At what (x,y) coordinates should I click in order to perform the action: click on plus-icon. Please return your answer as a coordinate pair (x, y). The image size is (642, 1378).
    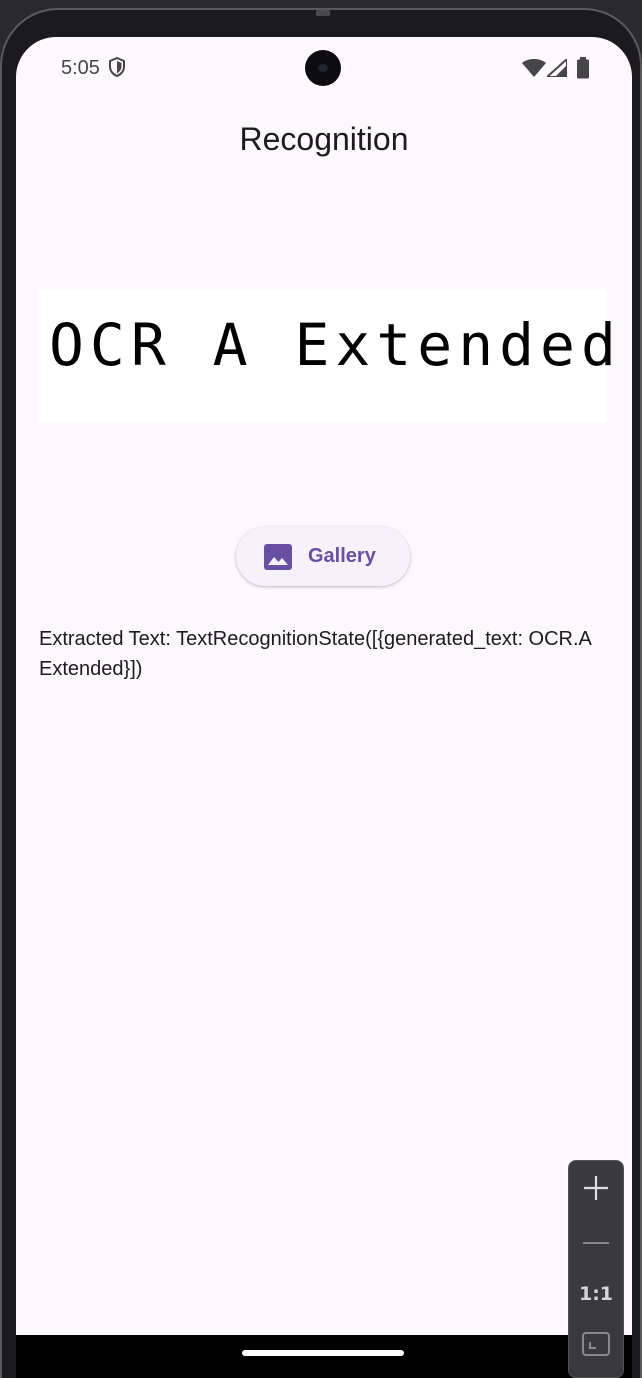
    Looking at the image, I should click on (596, 1190).